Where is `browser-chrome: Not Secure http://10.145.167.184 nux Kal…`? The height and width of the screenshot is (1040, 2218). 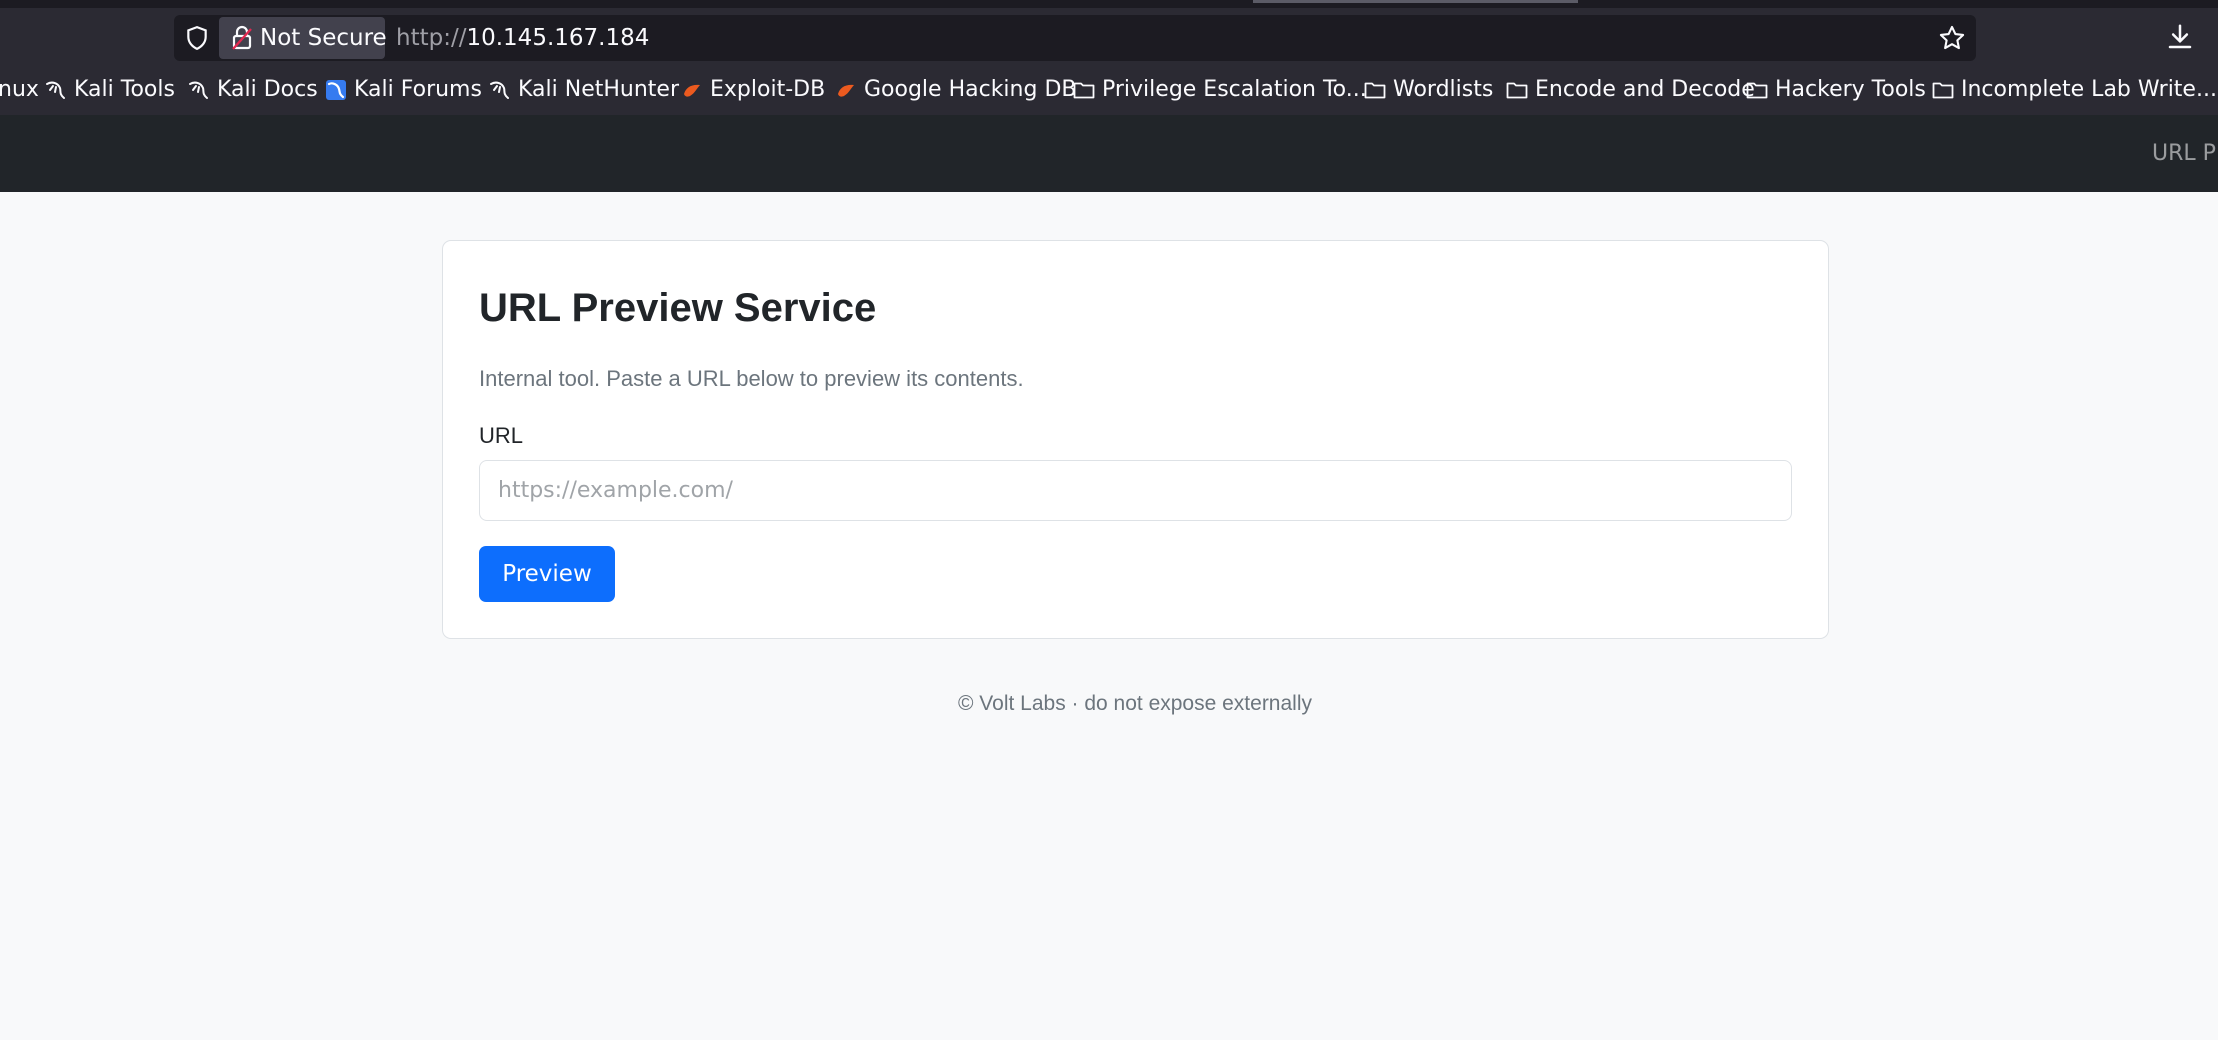
browser-chrome: Not Secure http://10.145.167.184 nux Kal… is located at coordinates (1109, 57).